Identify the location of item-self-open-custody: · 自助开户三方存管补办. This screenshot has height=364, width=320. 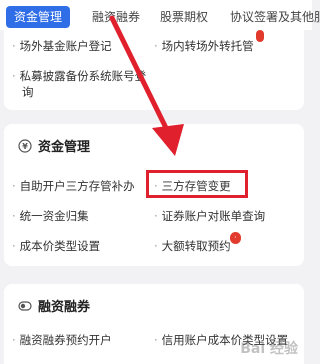
(73, 186).